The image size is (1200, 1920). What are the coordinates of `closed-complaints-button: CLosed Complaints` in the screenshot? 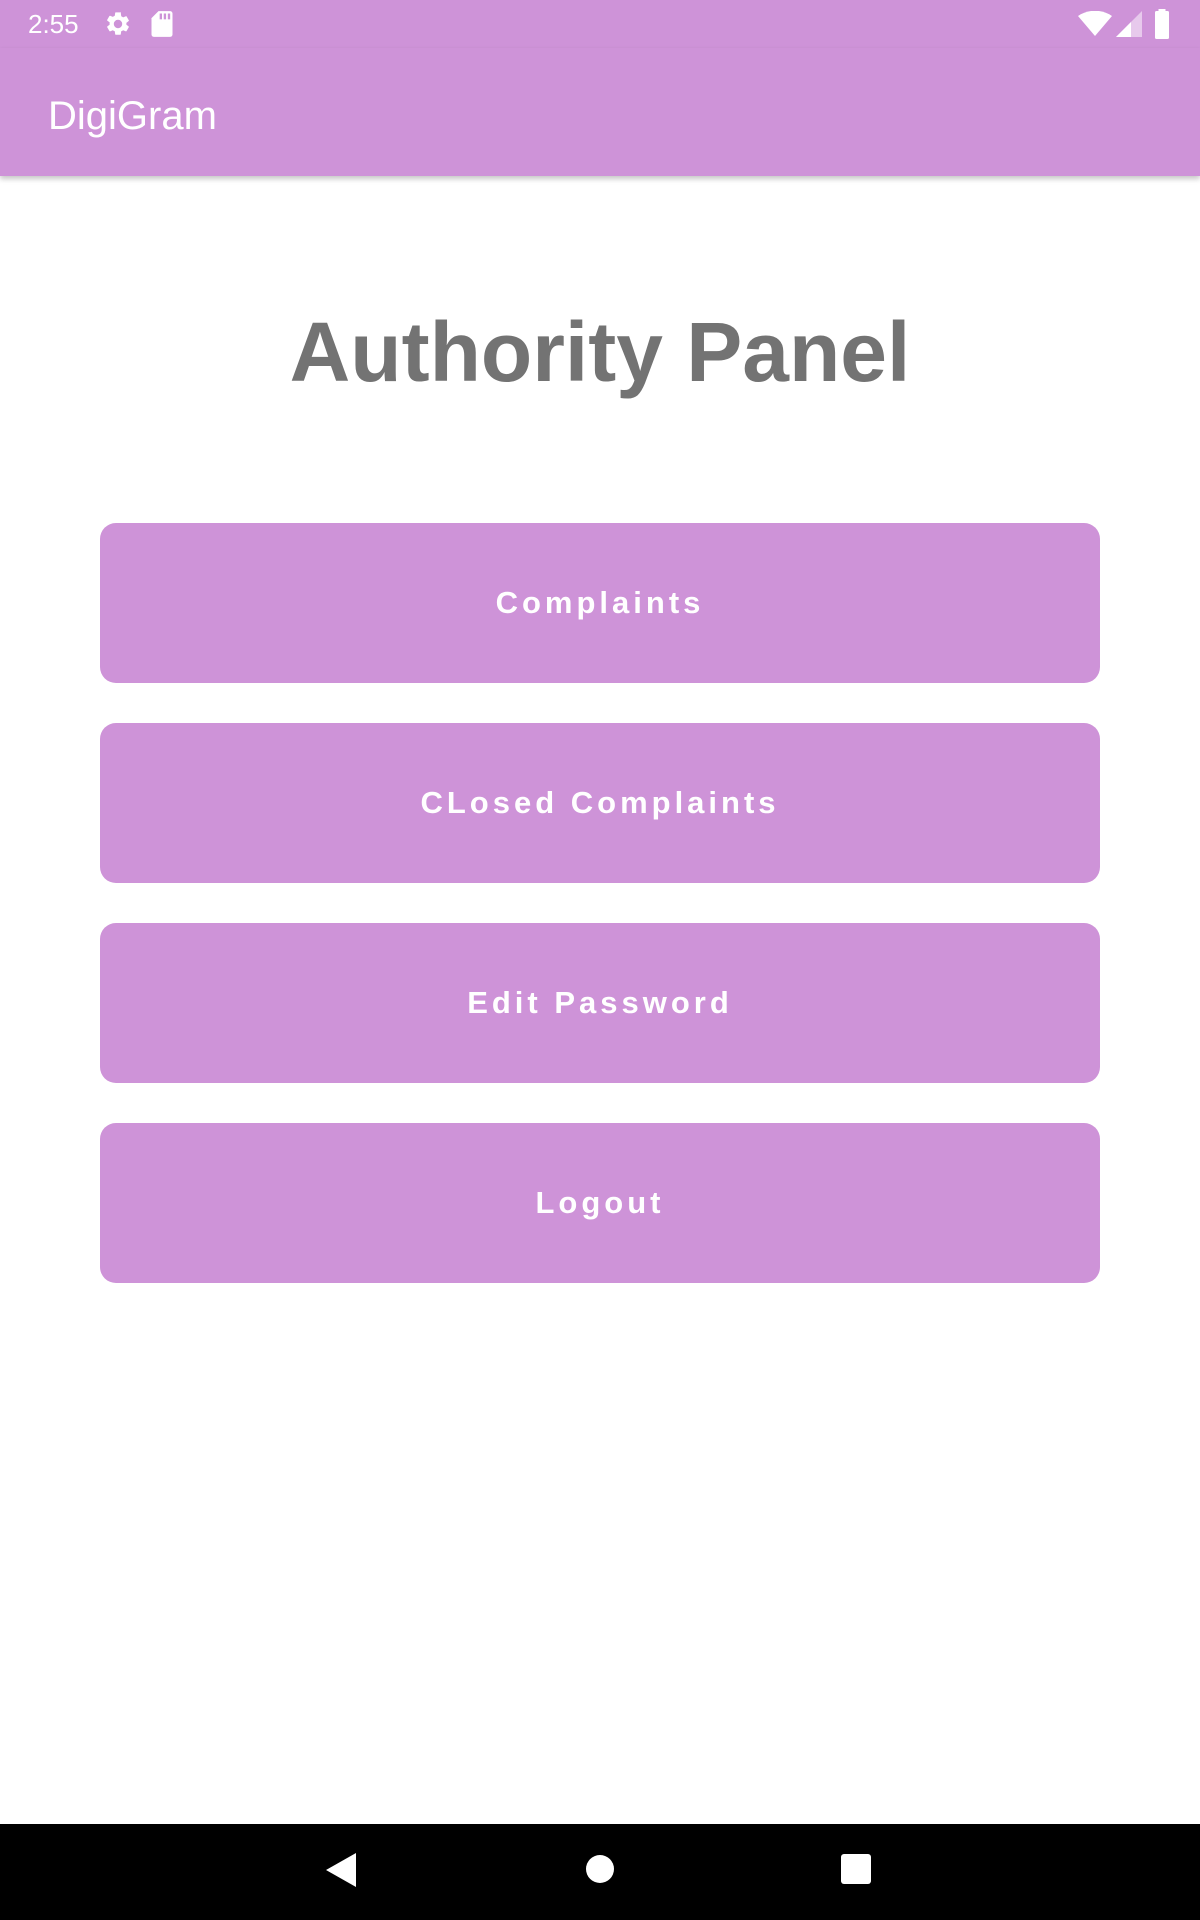 It's located at (600, 803).